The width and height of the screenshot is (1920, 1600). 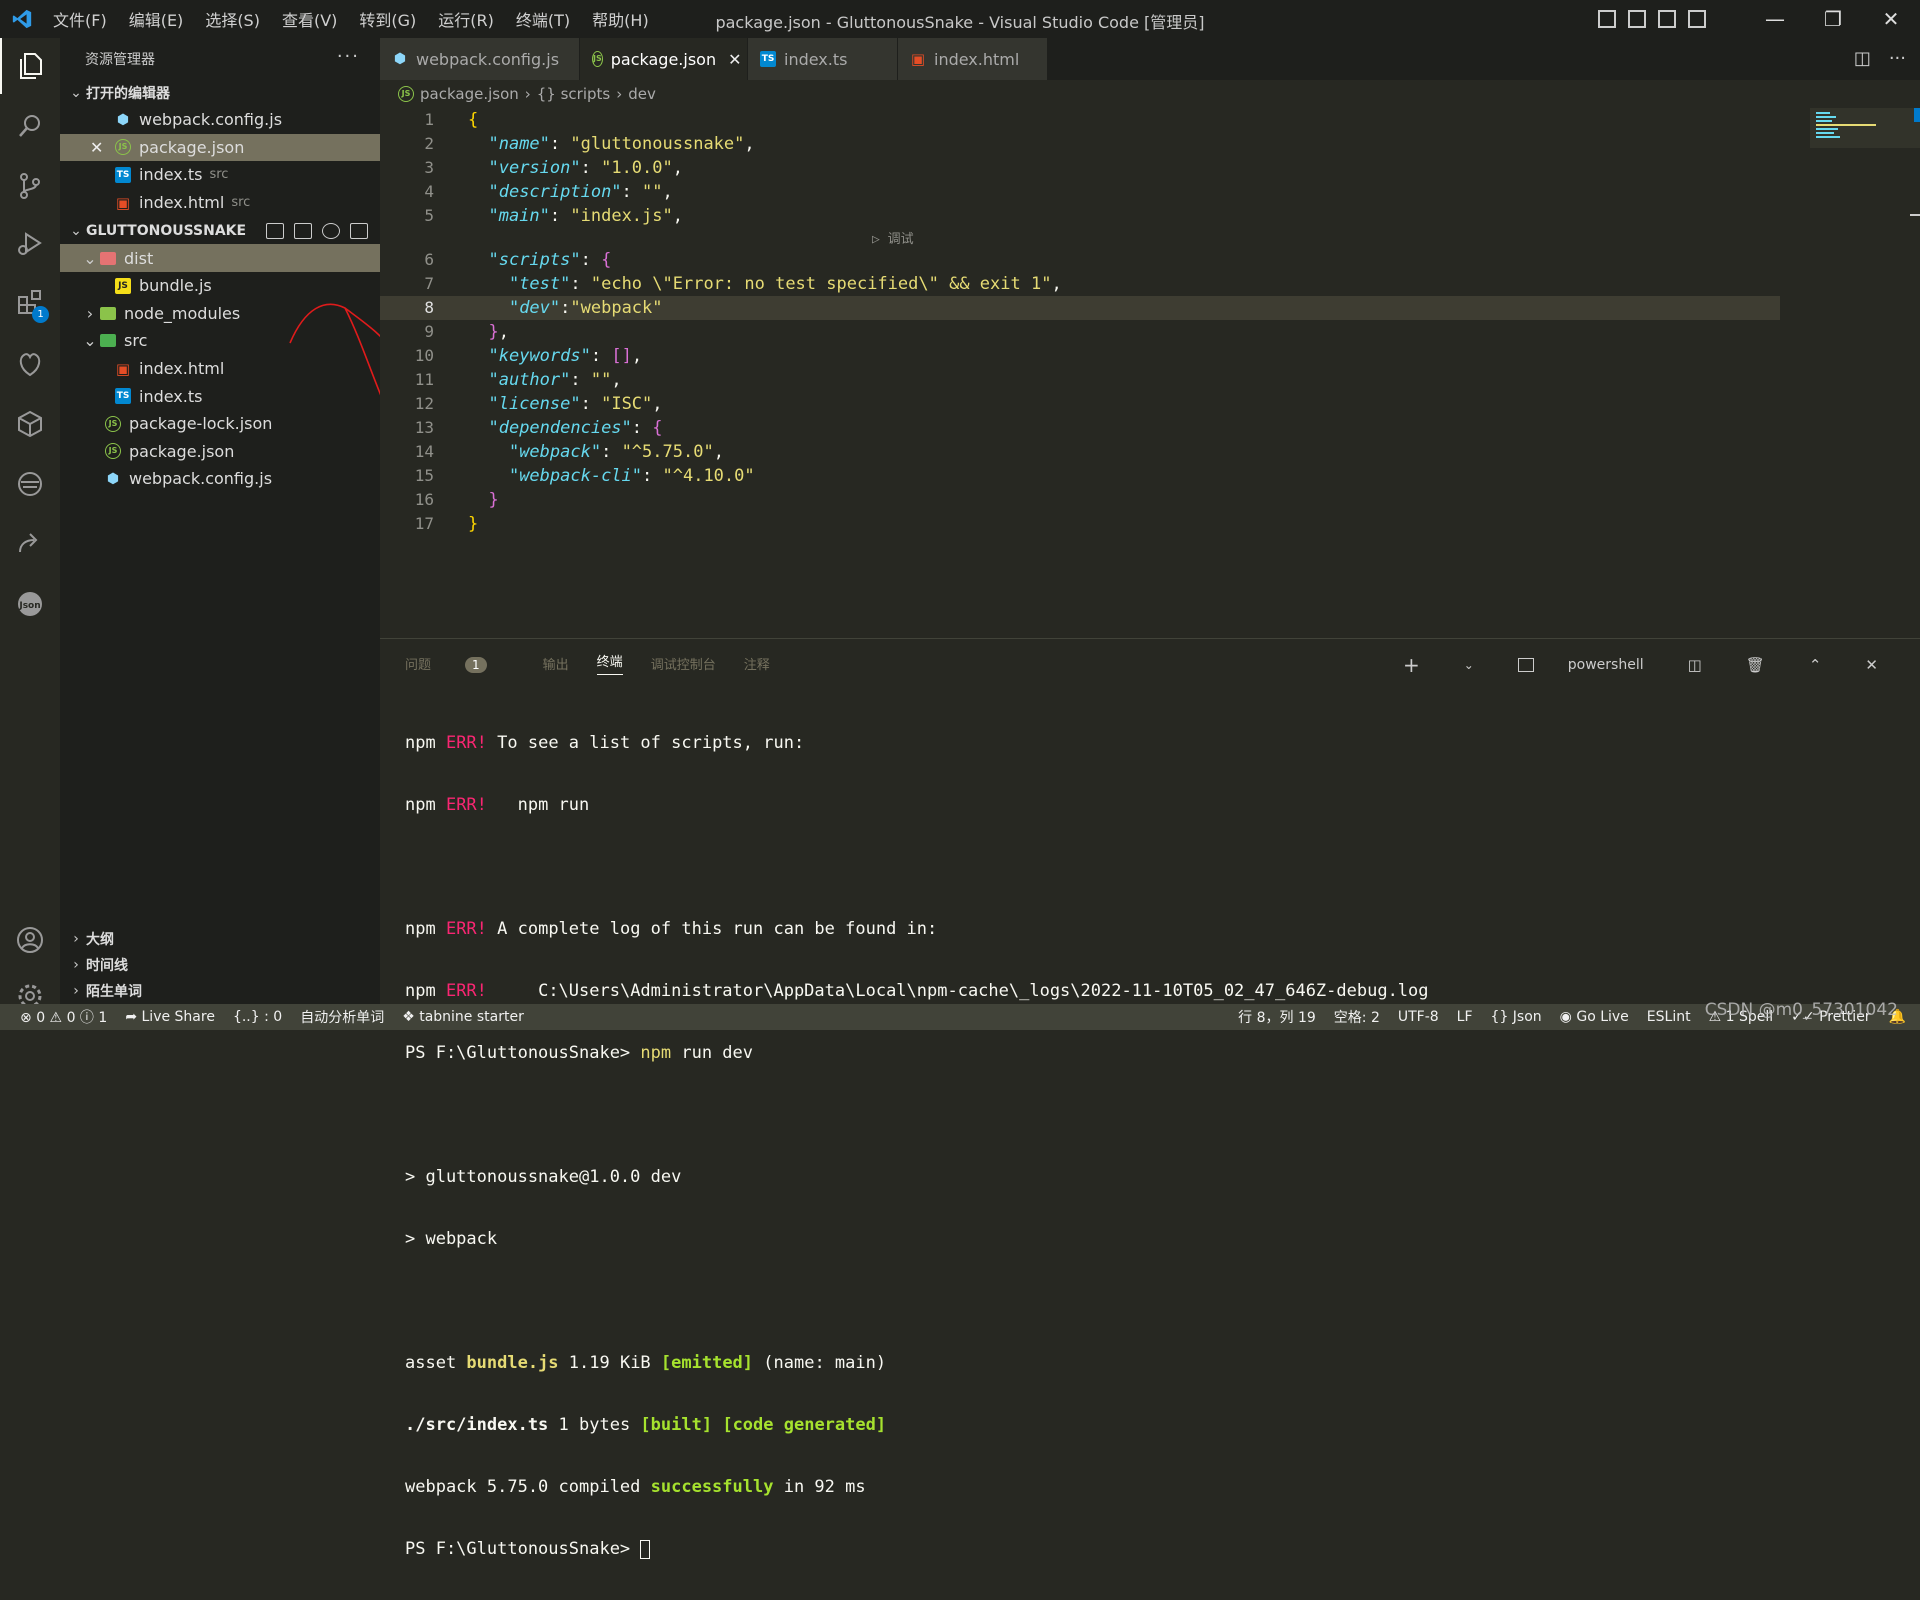 What do you see at coordinates (1594, 1017) in the screenshot?
I see `go-live-status: ◉ Go Live` at bounding box center [1594, 1017].